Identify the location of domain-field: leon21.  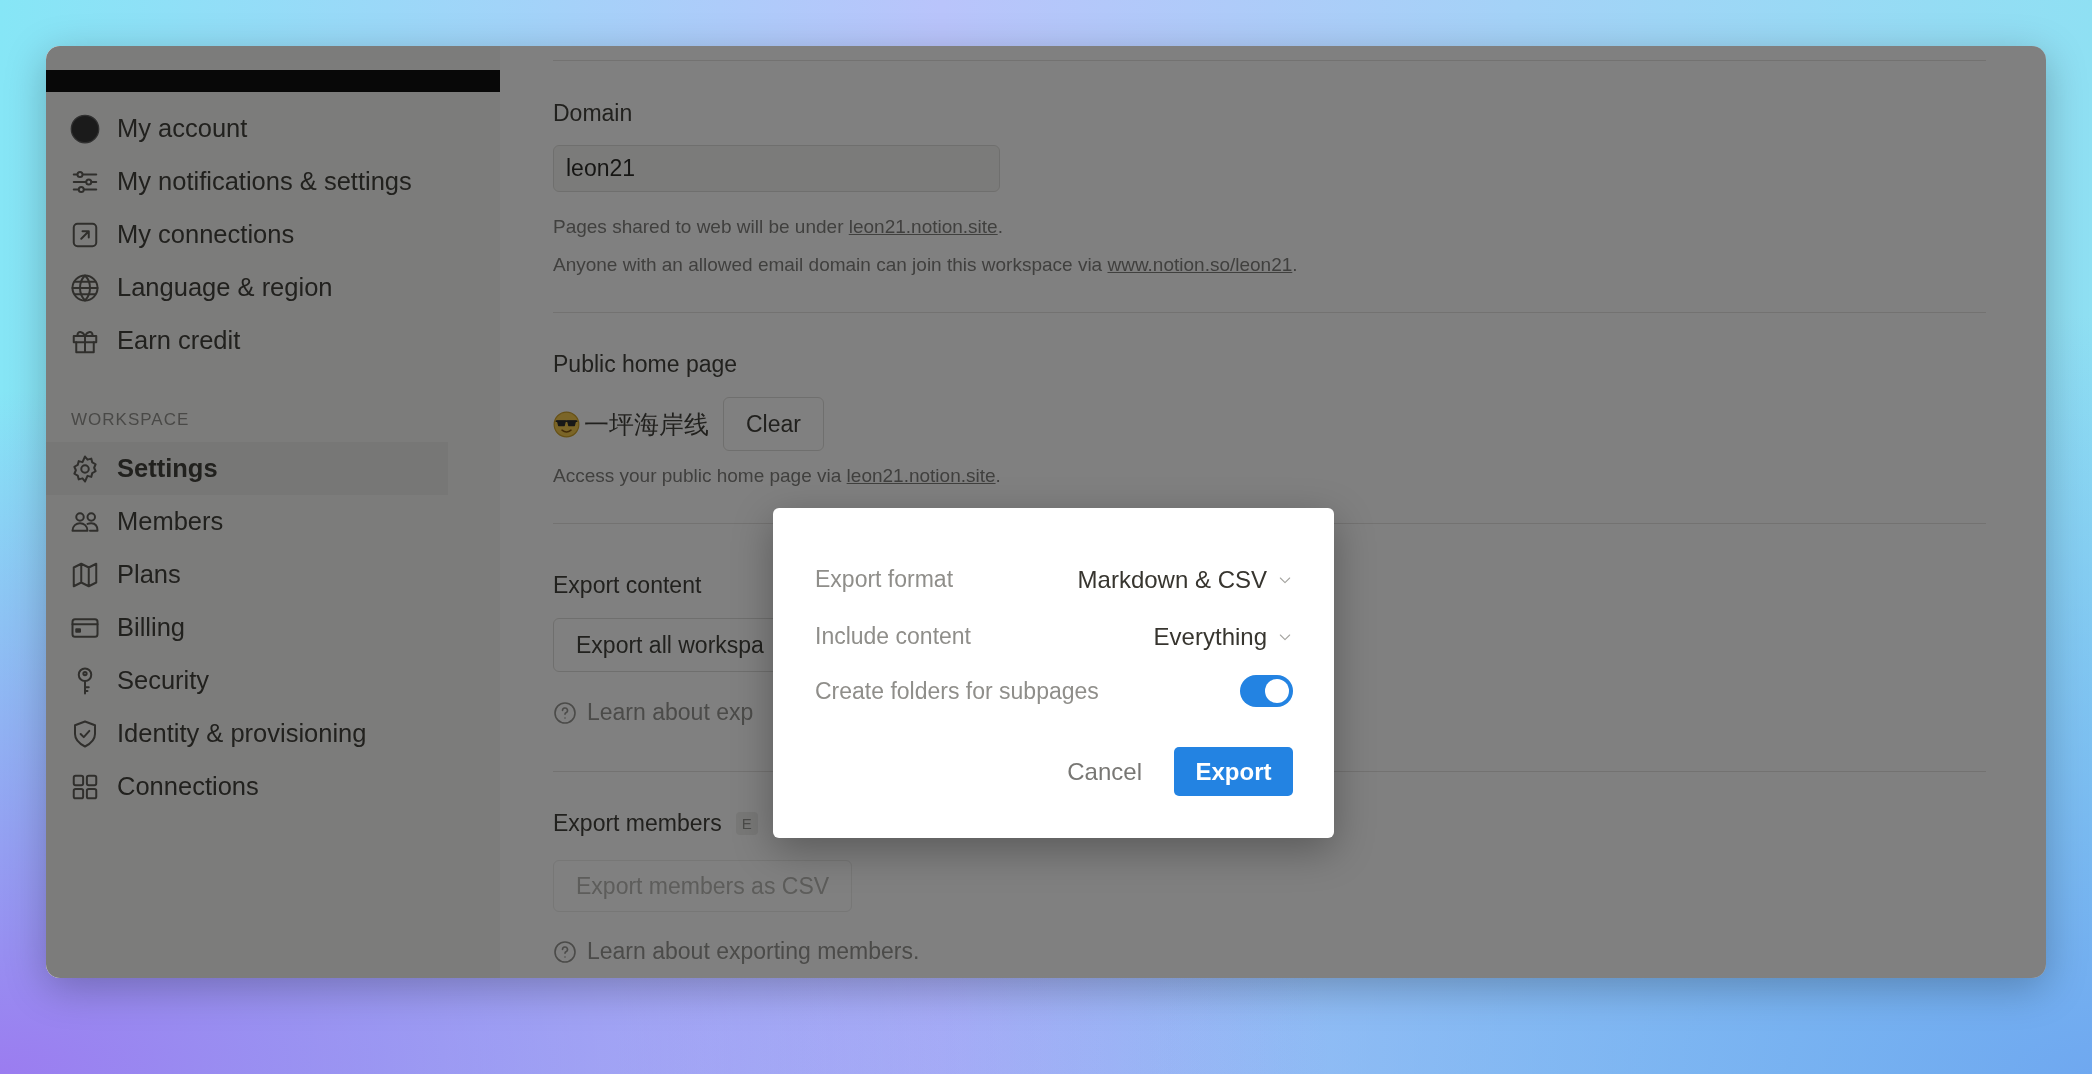
(776, 168).